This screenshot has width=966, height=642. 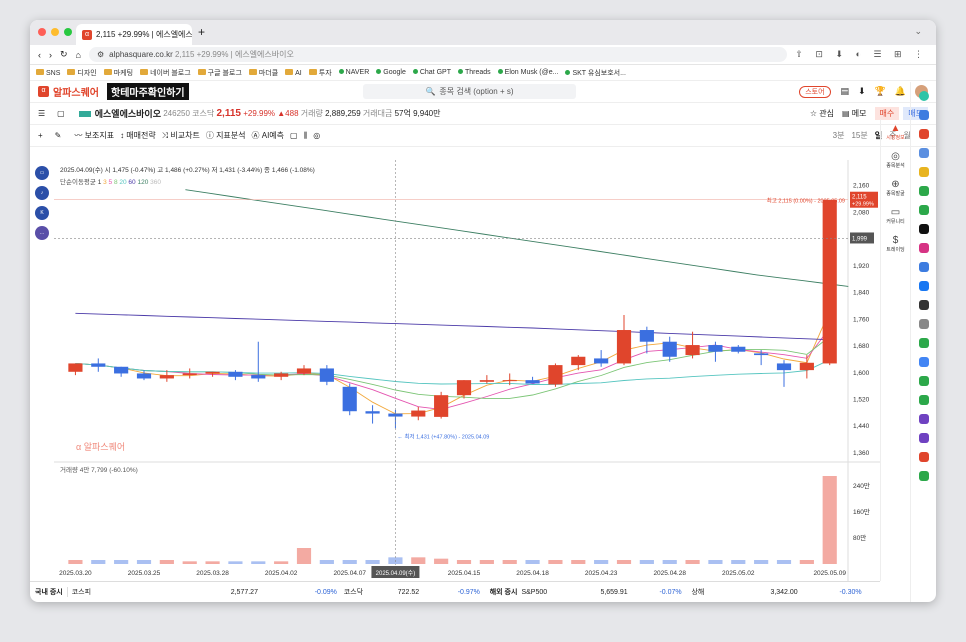 What do you see at coordinates (64, 54) in the screenshot?
I see `reload-icon: ↻` at bounding box center [64, 54].